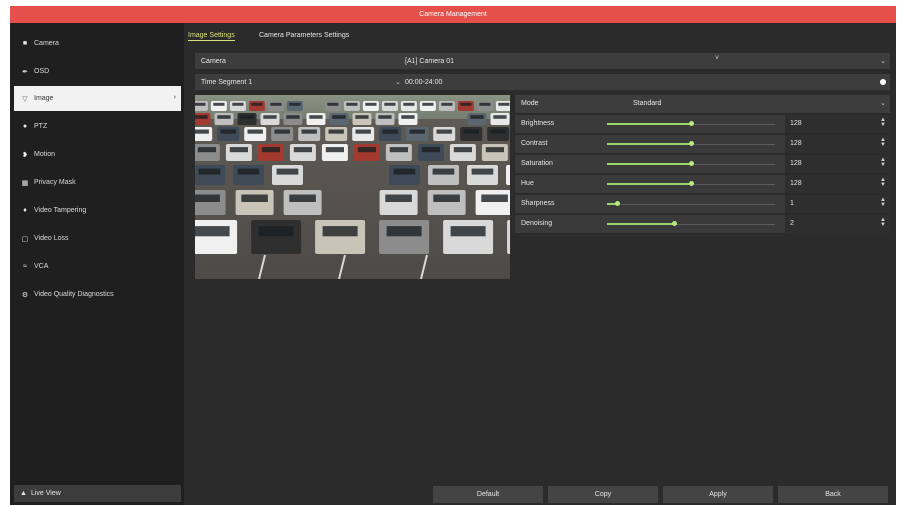 Image resolution: width=908 pixels, height=505 pixels. What do you see at coordinates (542, 82) in the screenshot?
I see `time-segment-row: Time Segment 1 ⌄ 00:00-24:00` at bounding box center [542, 82].